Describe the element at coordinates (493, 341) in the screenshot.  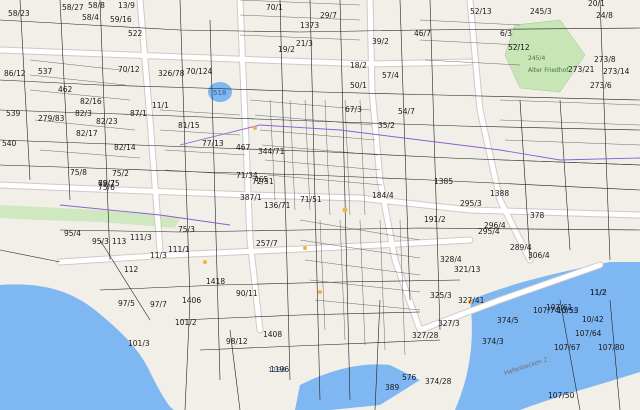
I see `parcel-label: 374/3` at that location.